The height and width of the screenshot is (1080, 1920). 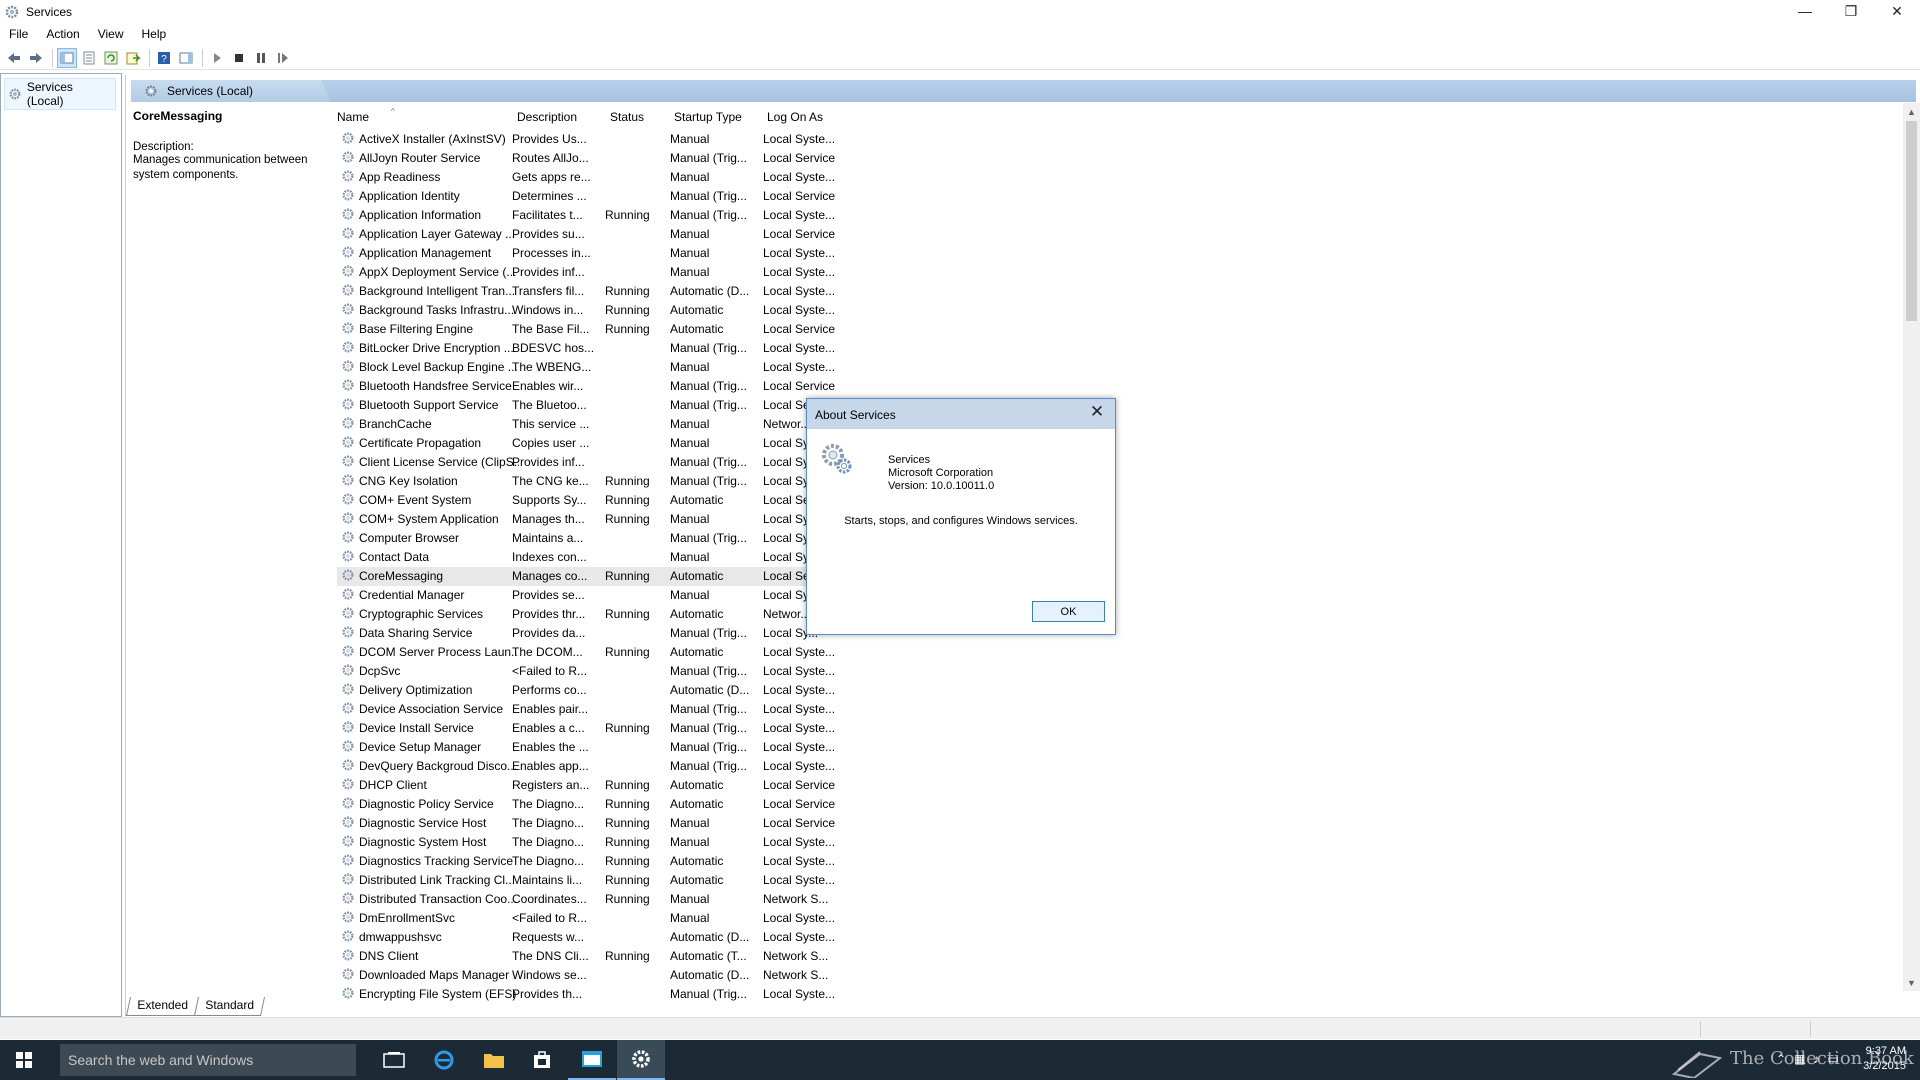 What do you see at coordinates (1799, 1059) in the screenshot?
I see `network-icon: ▦` at bounding box center [1799, 1059].